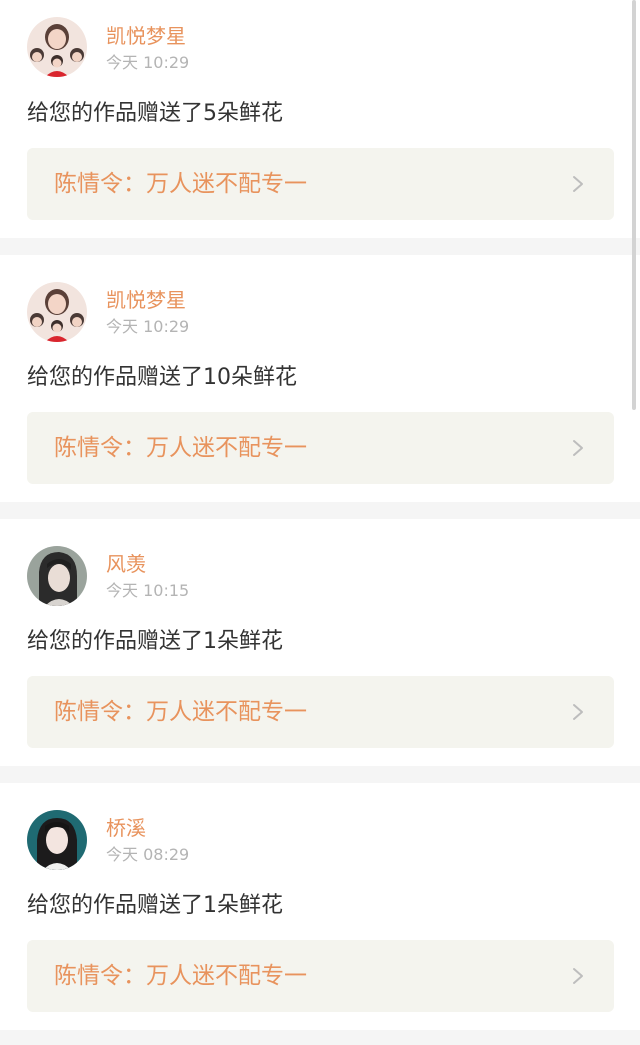 This screenshot has width=640, height=1045. I want to click on gift-message: 给您的作品赠送了5朵鲜花, so click(155, 113).